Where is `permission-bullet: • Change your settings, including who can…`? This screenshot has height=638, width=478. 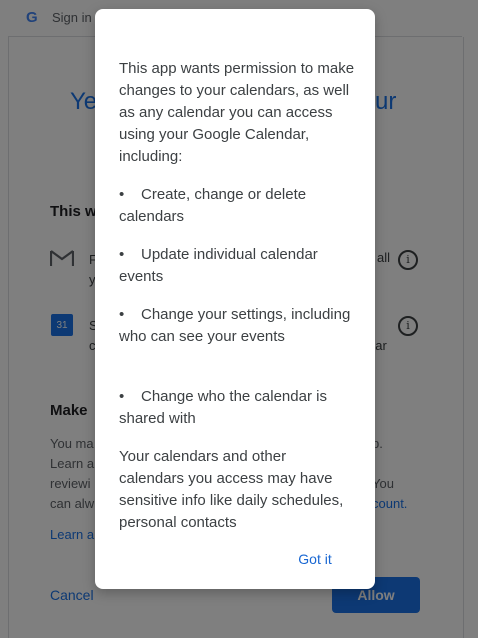
permission-bullet: • Change your settings, including who can… is located at coordinates (237, 326).